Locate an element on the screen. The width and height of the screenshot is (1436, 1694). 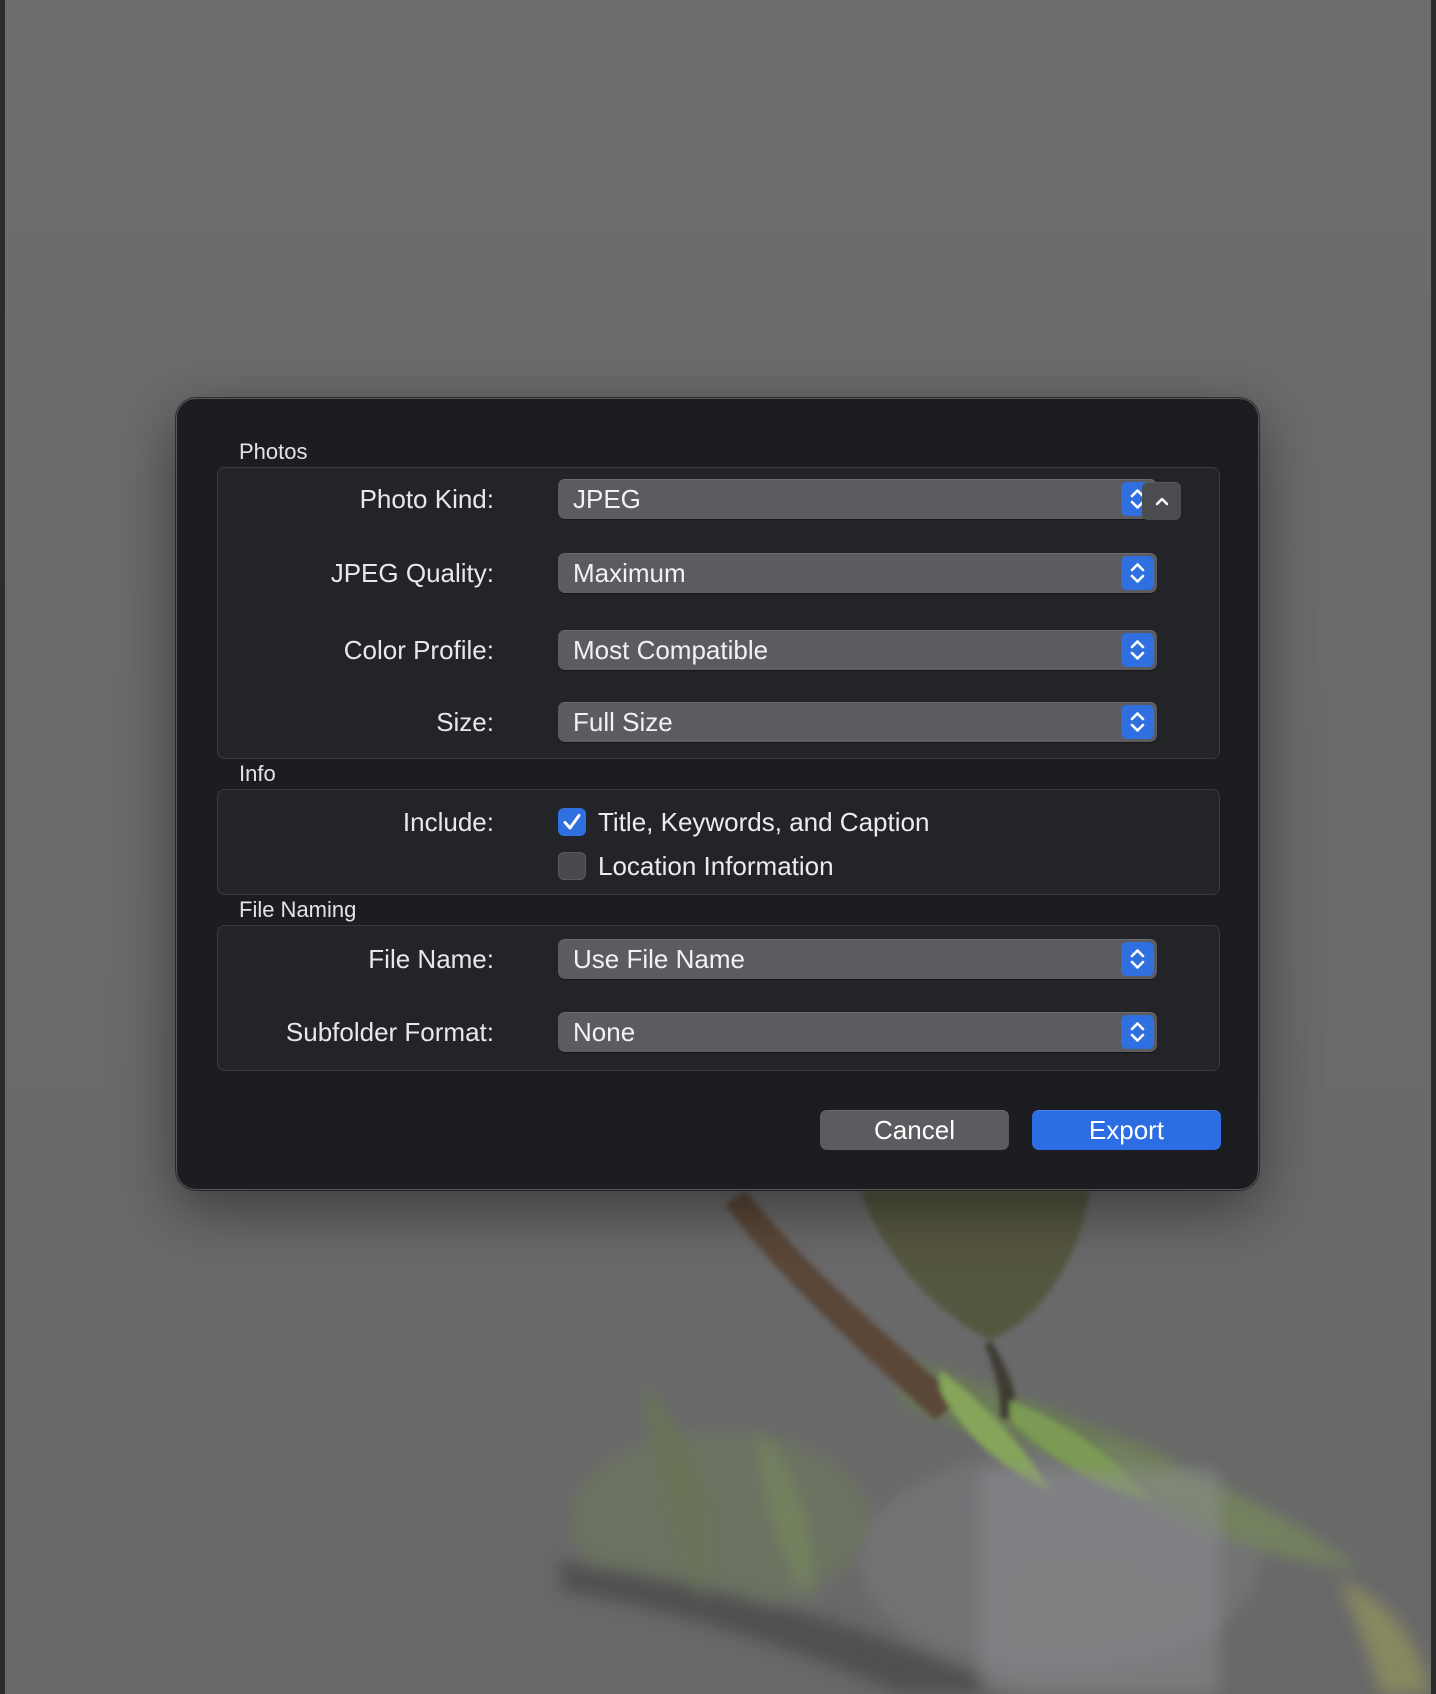
include-label: Include: is located at coordinates (448, 822).